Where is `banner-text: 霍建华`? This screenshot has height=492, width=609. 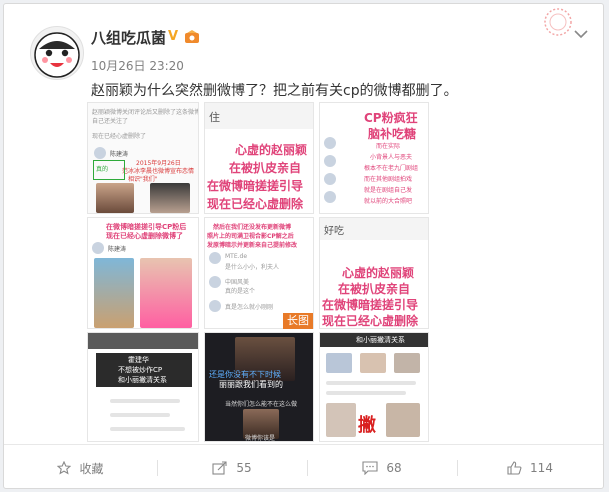 banner-text: 霍建华 is located at coordinates (138, 360).